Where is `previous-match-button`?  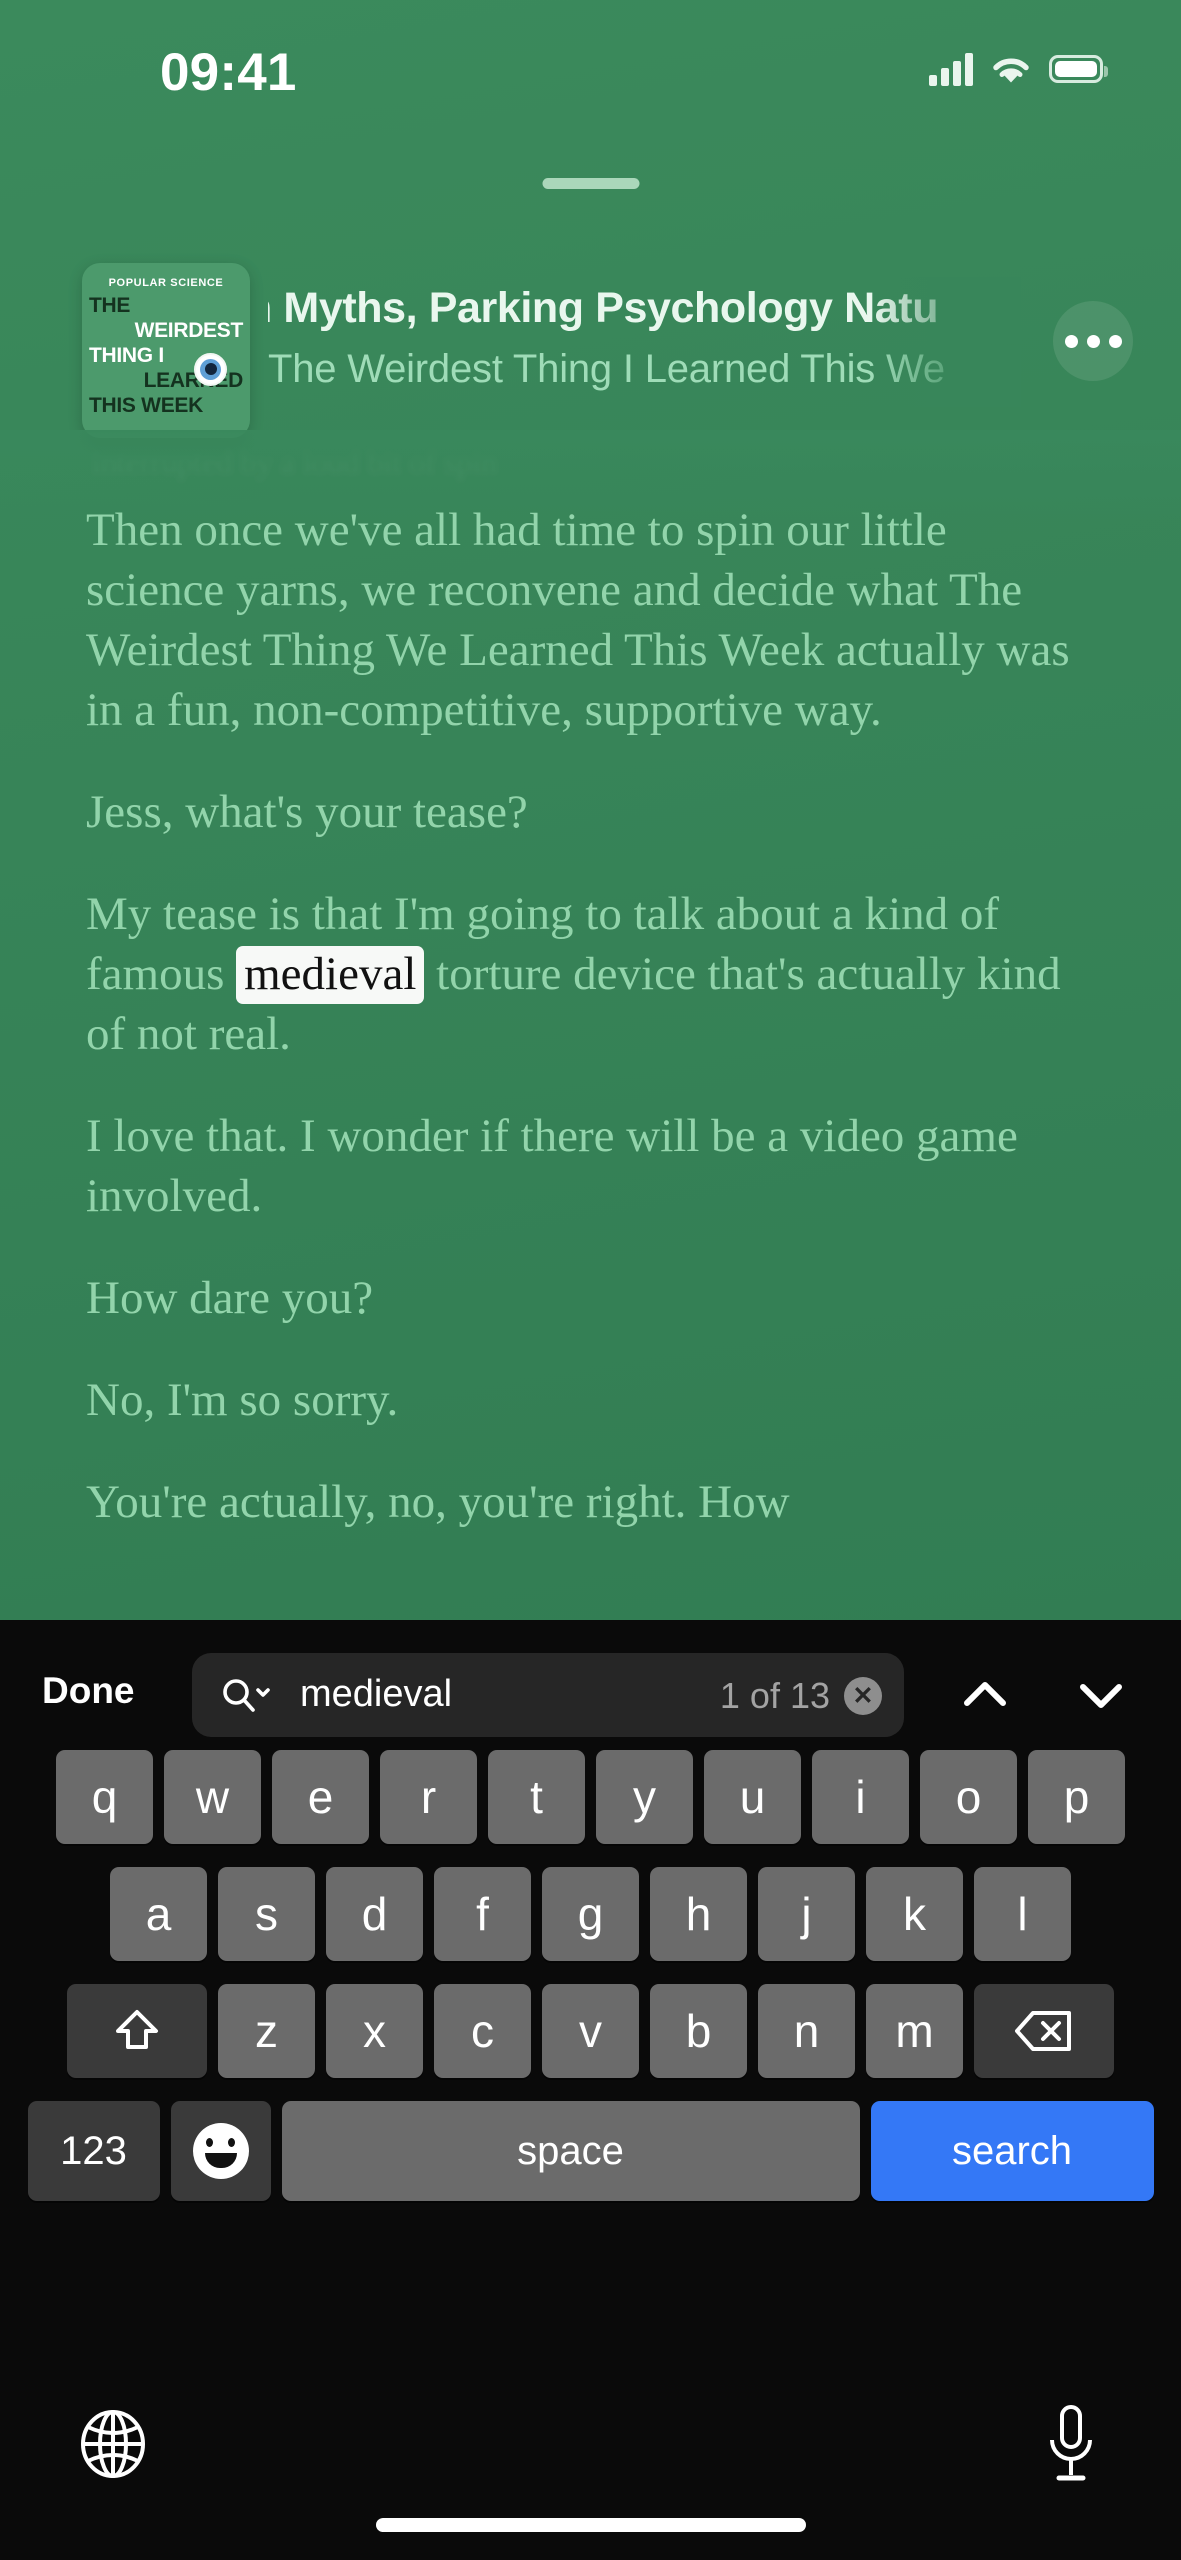 previous-match-button is located at coordinates (985, 1695).